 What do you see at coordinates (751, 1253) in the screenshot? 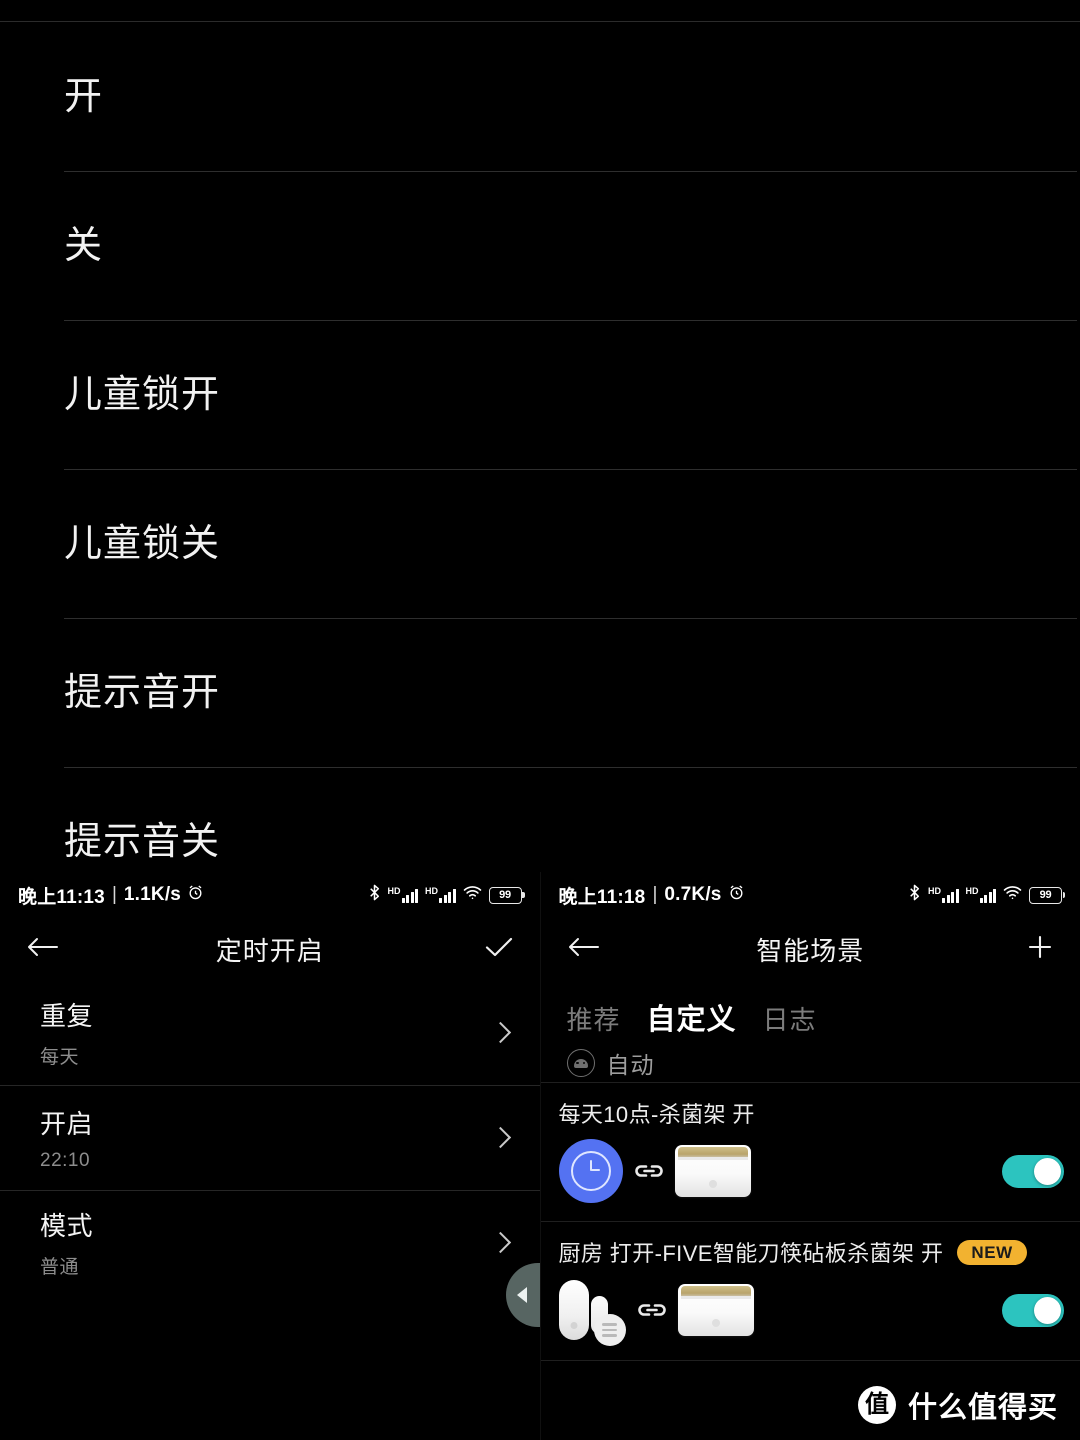
I see `scene-title: 厨房 打开-FIVE智能刀筷砧板杀菌架 开` at bounding box center [751, 1253].